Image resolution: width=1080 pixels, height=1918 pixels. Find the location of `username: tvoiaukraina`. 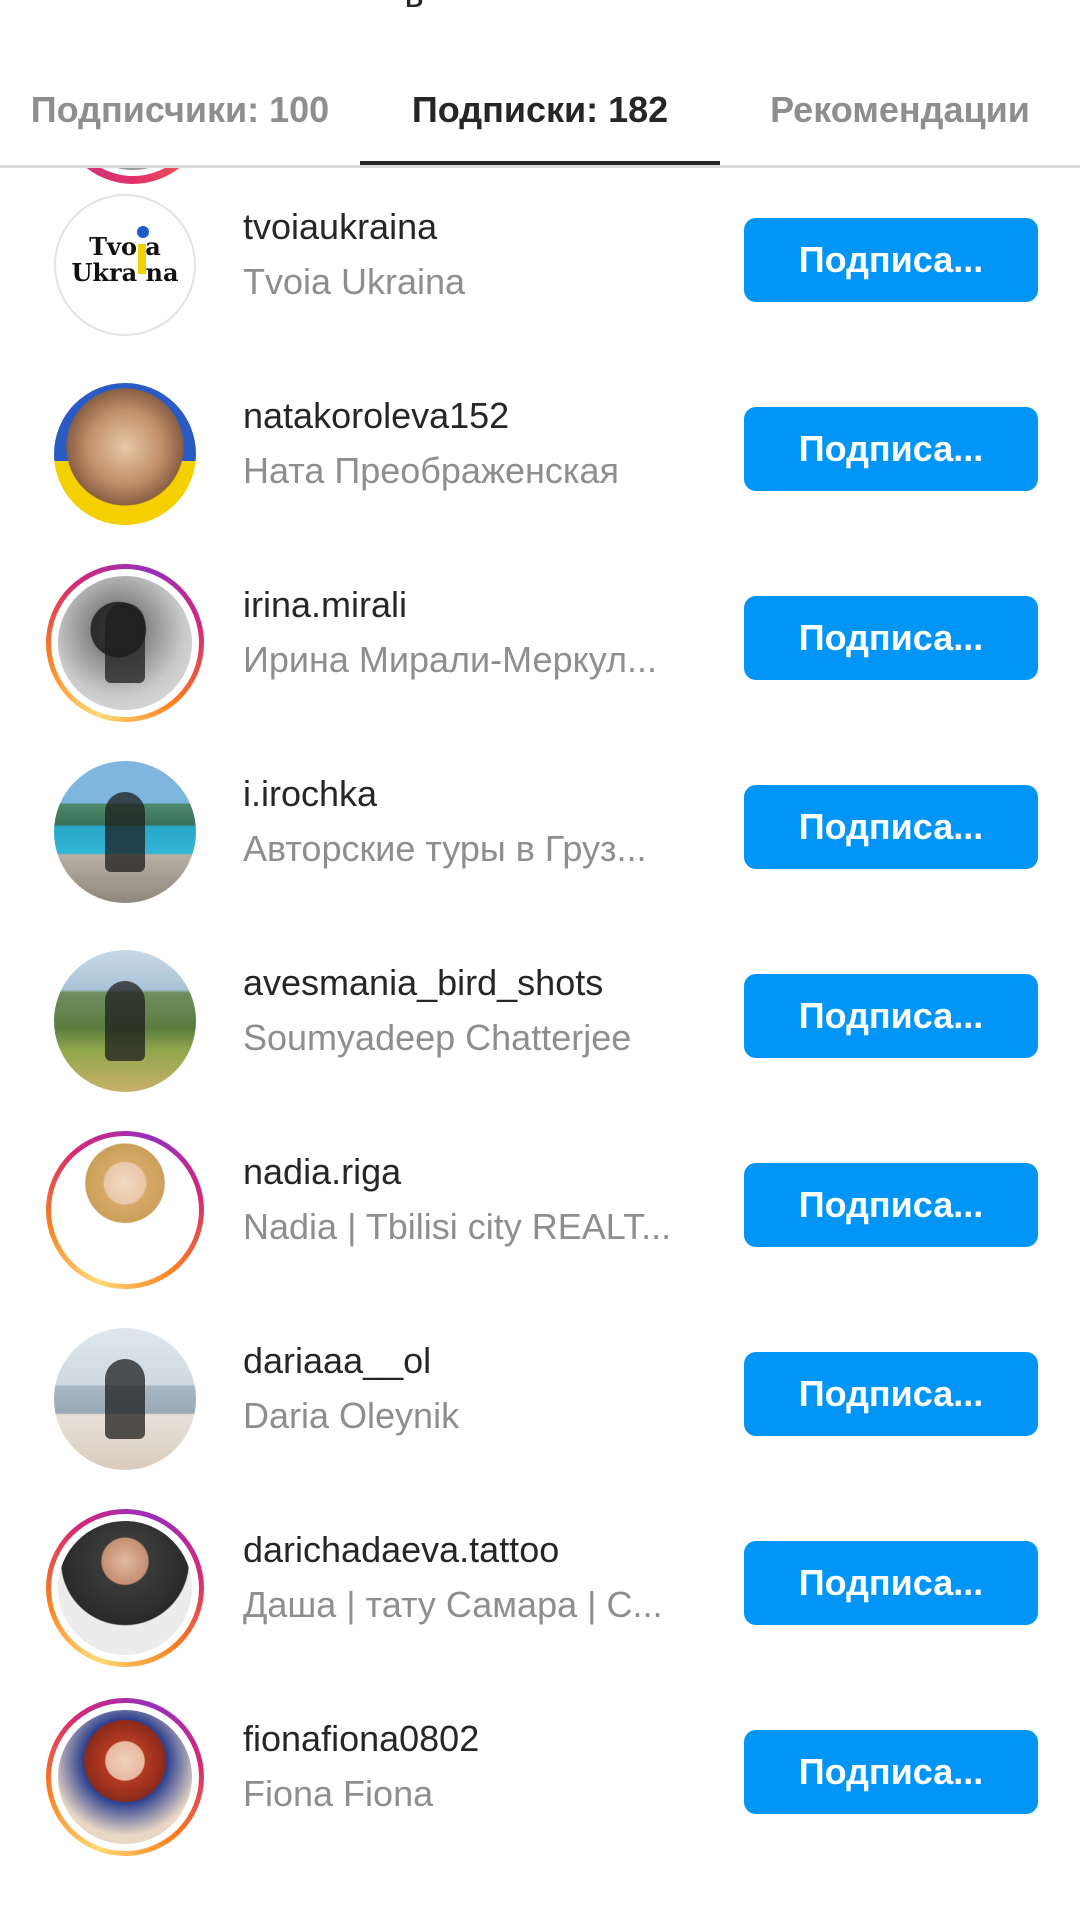

username: tvoiaukraina is located at coordinates (340, 227).